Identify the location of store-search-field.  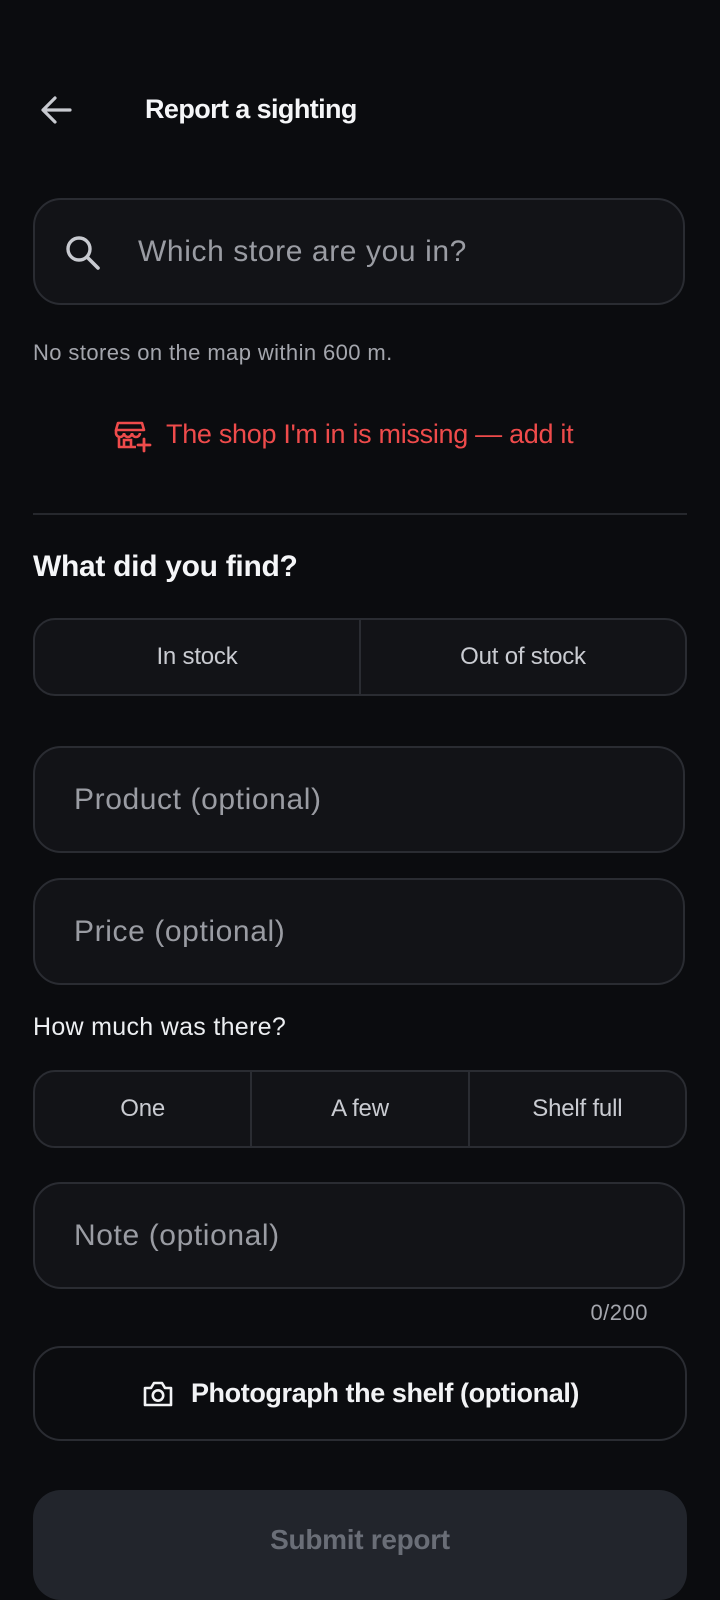
(359, 251).